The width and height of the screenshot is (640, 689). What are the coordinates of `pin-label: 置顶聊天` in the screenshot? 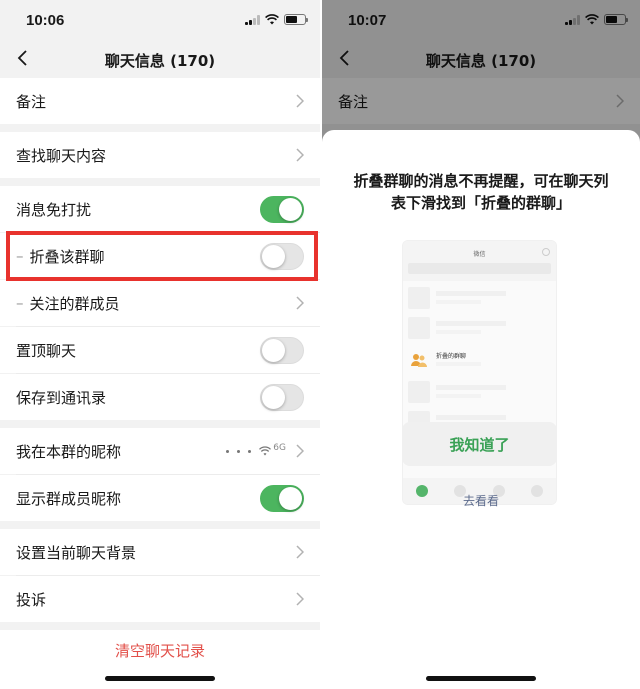 It's located at (46, 350).